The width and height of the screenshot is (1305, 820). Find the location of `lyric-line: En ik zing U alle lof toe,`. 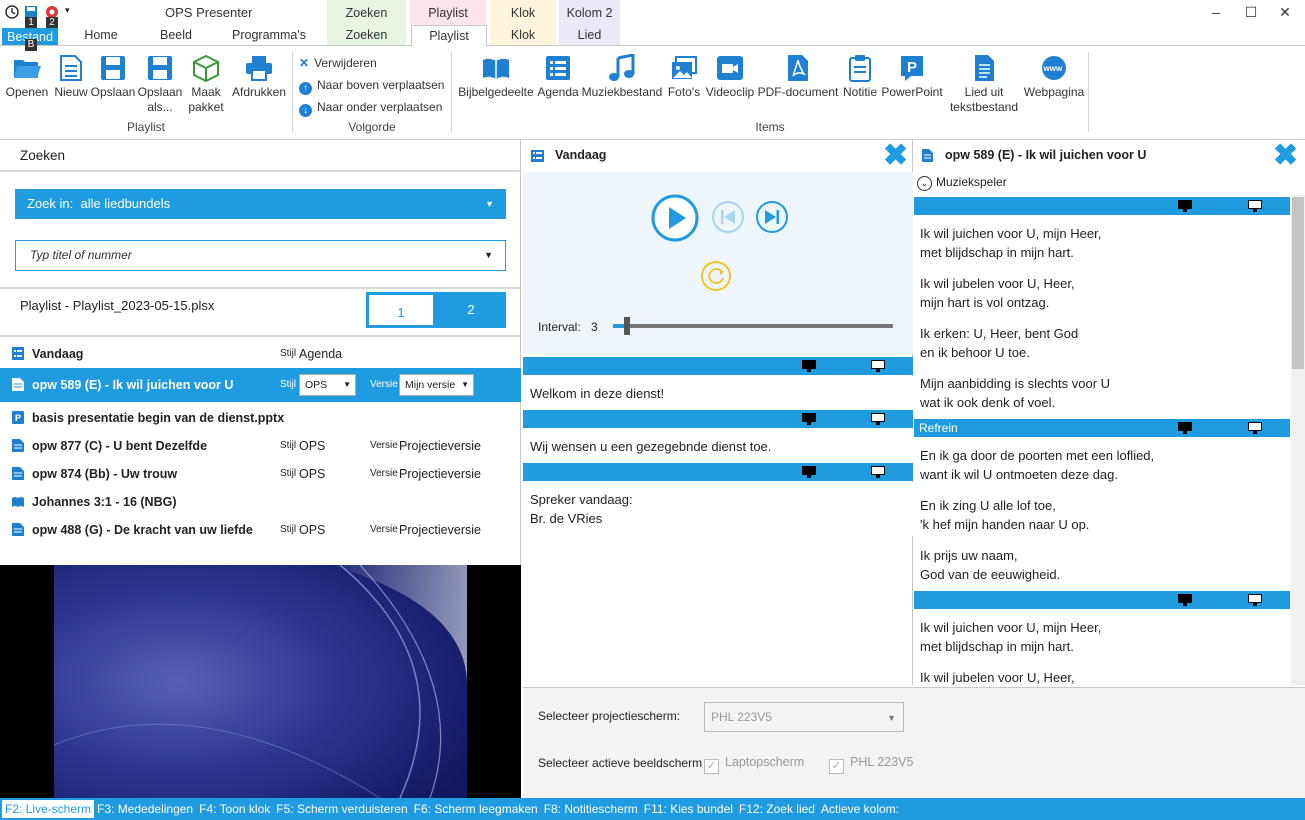

lyric-line: En ik zing U alle lof toe, is located at coordinates (988, 505).